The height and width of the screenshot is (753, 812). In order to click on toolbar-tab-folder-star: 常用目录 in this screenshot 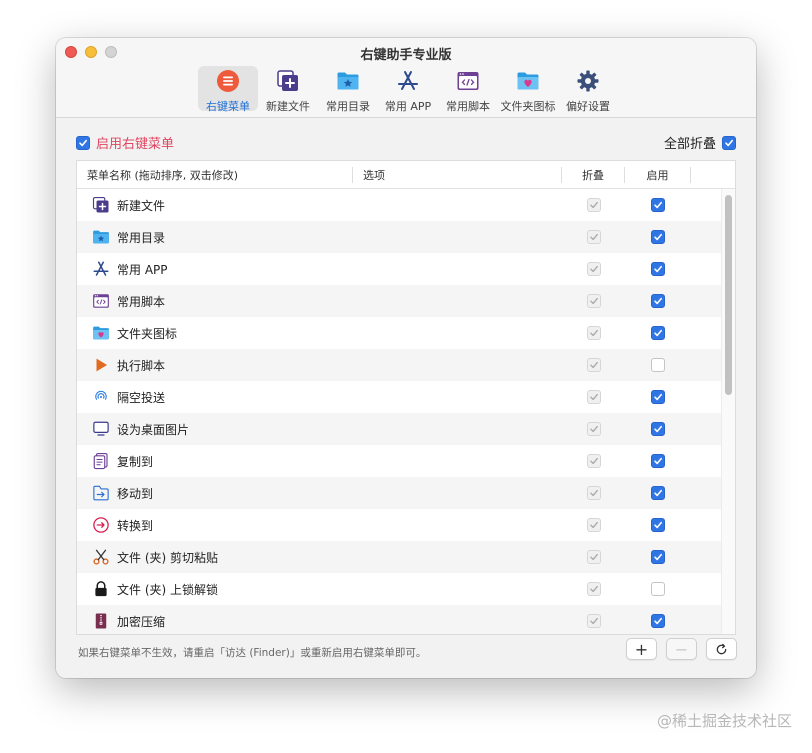, I will do `click(348, 89)`.